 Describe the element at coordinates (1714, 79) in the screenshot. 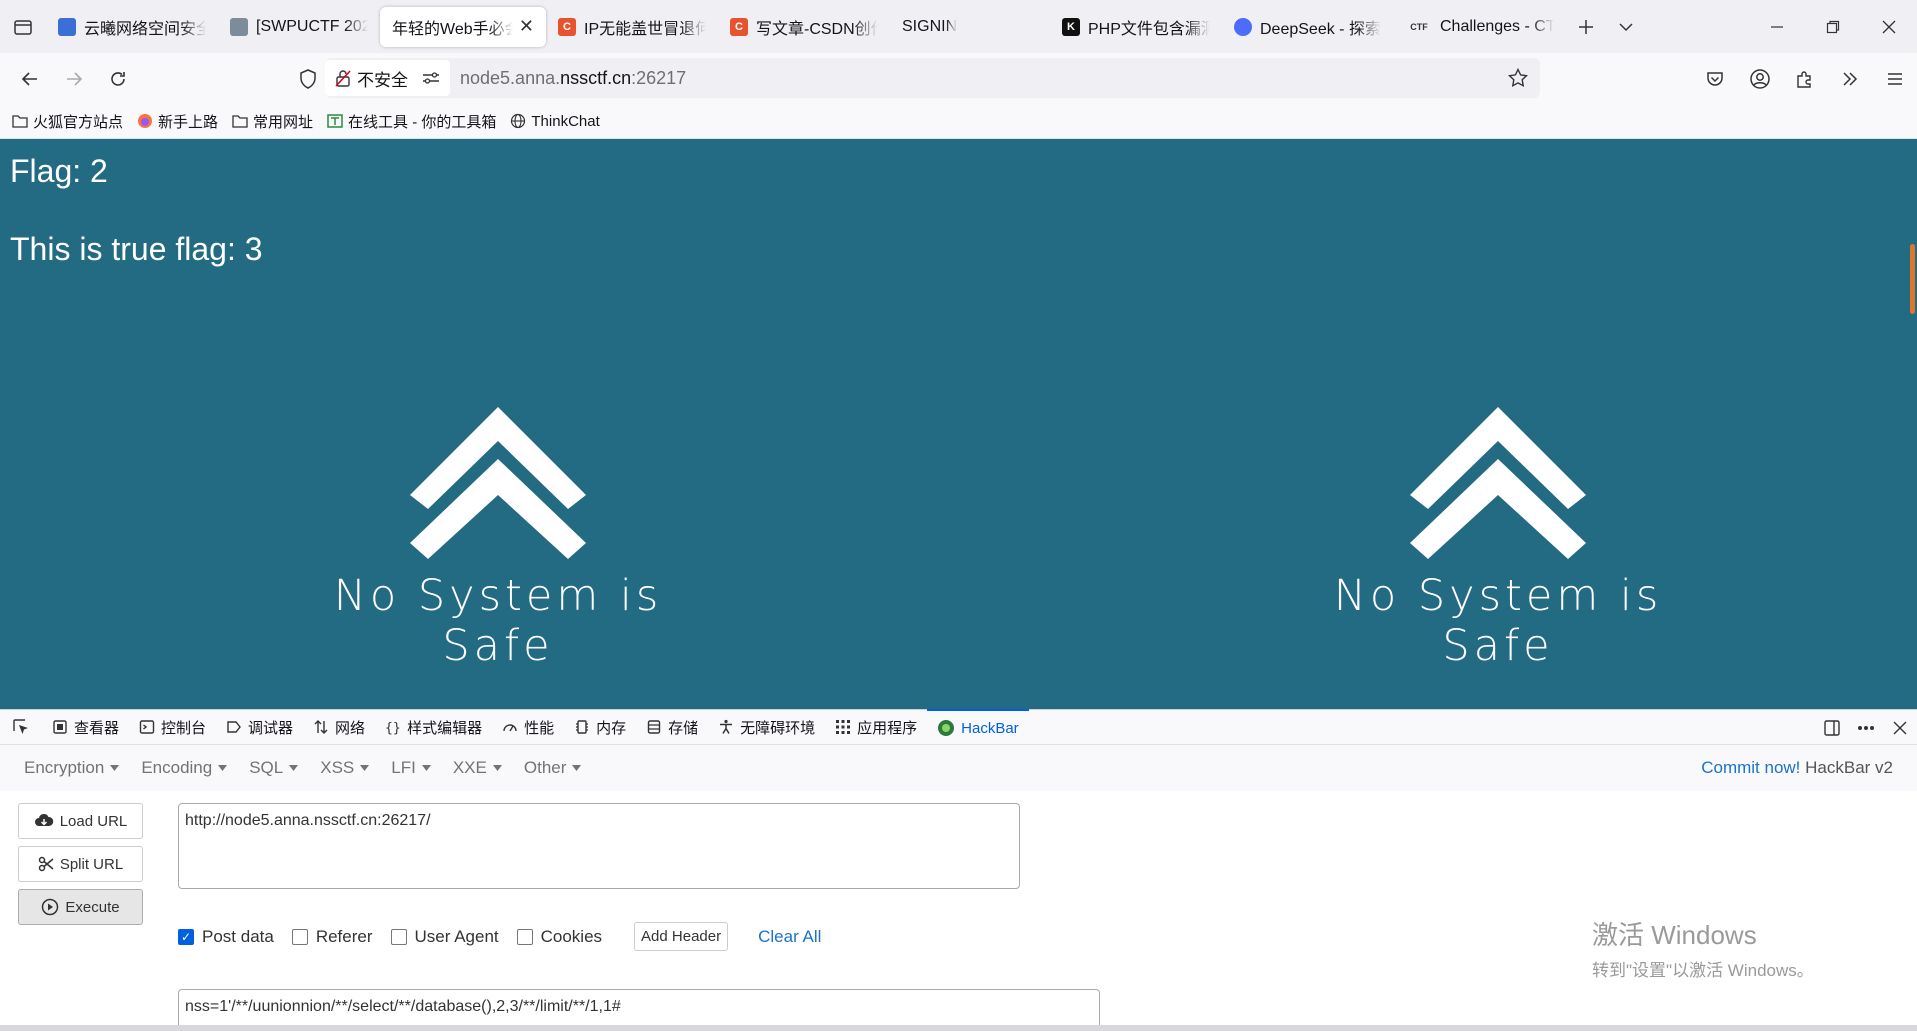

I see `pocket-button` at that location.